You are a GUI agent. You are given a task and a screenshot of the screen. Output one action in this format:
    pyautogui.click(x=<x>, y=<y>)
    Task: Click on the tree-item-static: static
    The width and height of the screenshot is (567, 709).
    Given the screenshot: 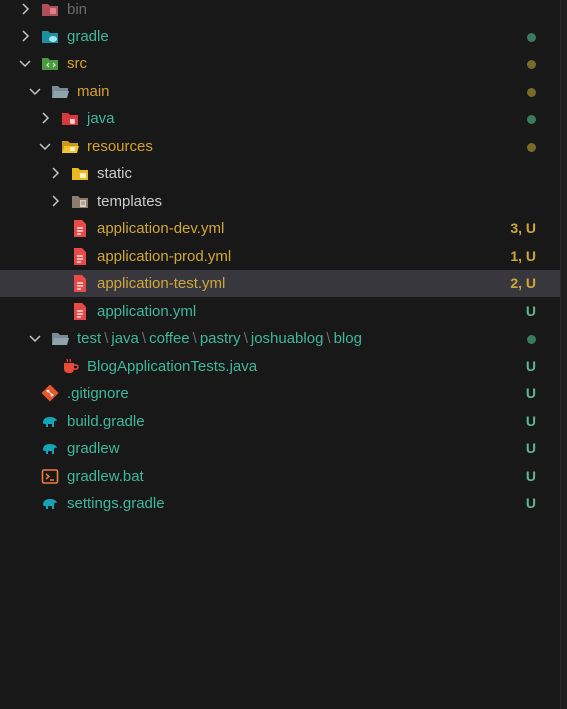 What is the action you would take?
    pyautogui.click(x=280, y=173)
    